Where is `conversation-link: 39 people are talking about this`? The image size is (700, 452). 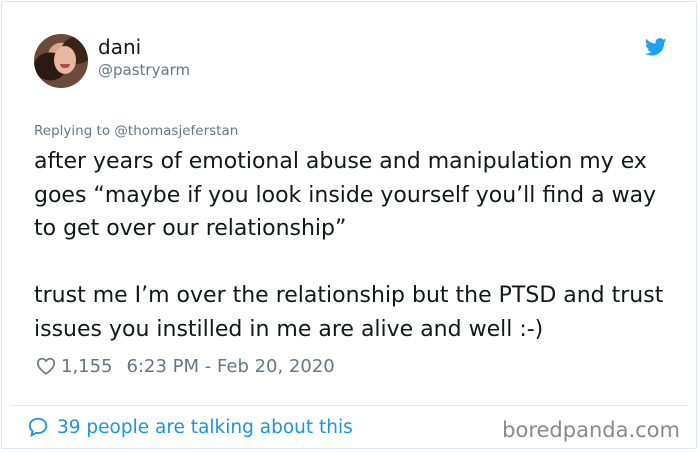
conversation-link: 39 people are talking about this is located at coordinates (190, 427).